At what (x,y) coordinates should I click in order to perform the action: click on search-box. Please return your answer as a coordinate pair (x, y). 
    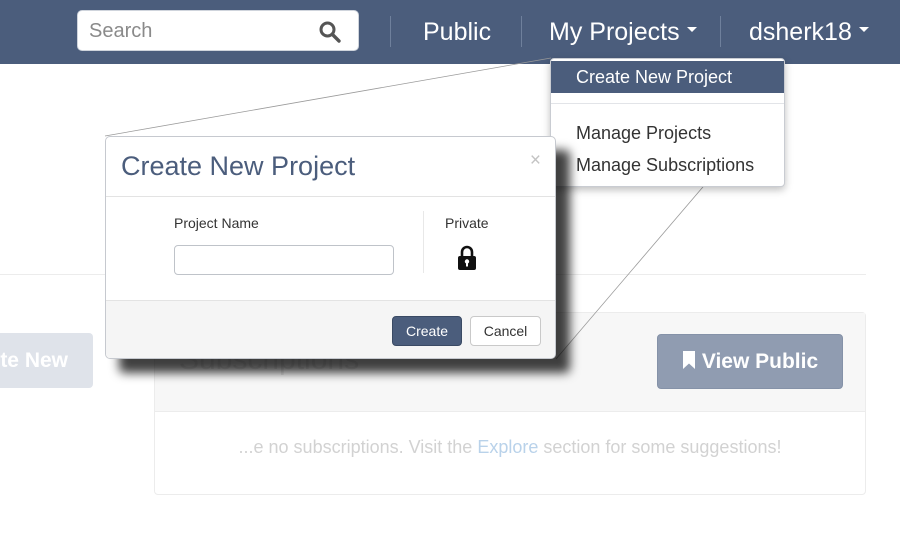
    Looking at the image, I should click on (218, 30).